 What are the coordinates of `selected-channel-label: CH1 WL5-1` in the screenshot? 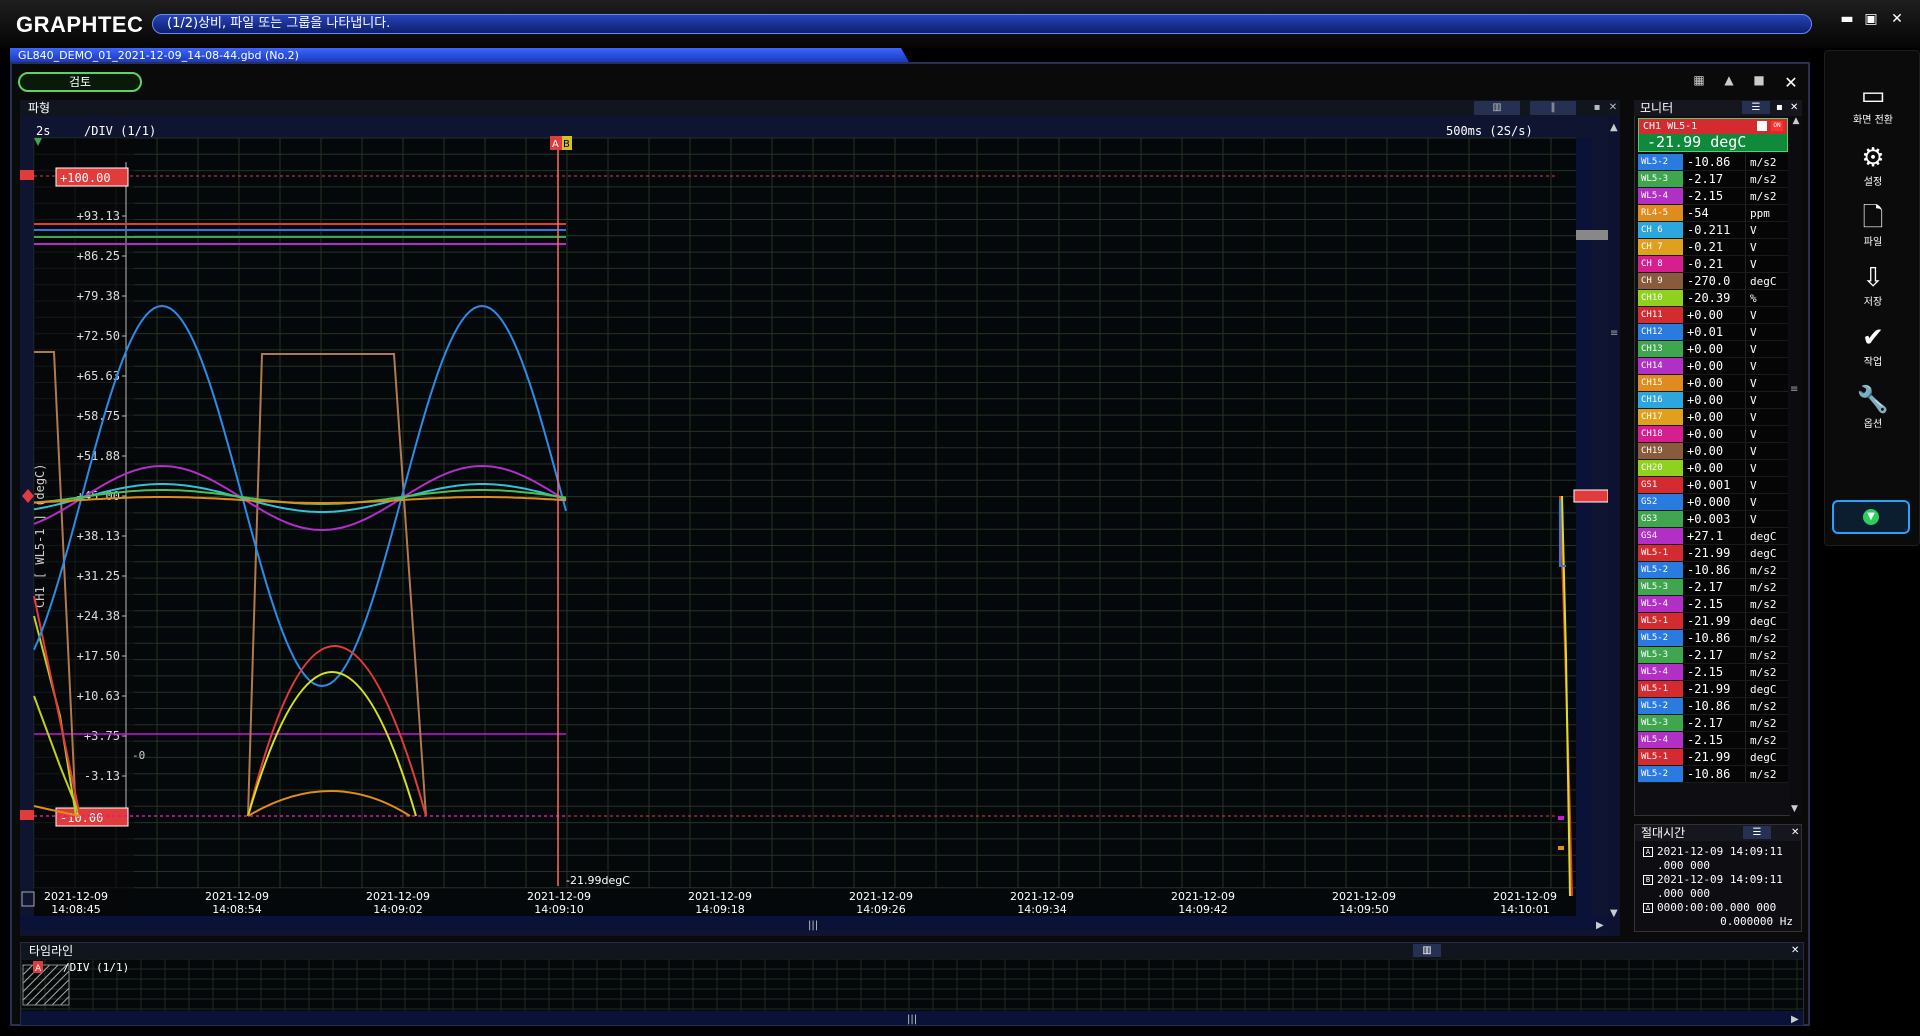 It's located at (1670, 126).